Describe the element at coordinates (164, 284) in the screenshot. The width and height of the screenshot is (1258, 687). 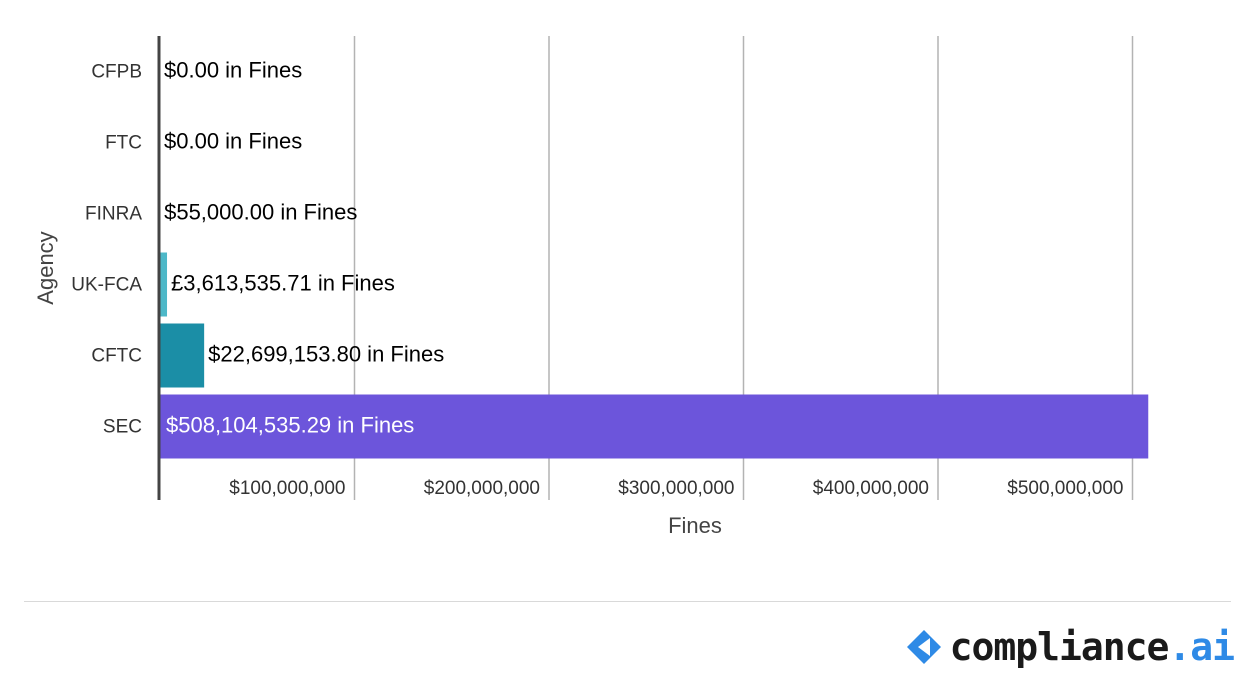
I see `bar-uk-fca` at that location.